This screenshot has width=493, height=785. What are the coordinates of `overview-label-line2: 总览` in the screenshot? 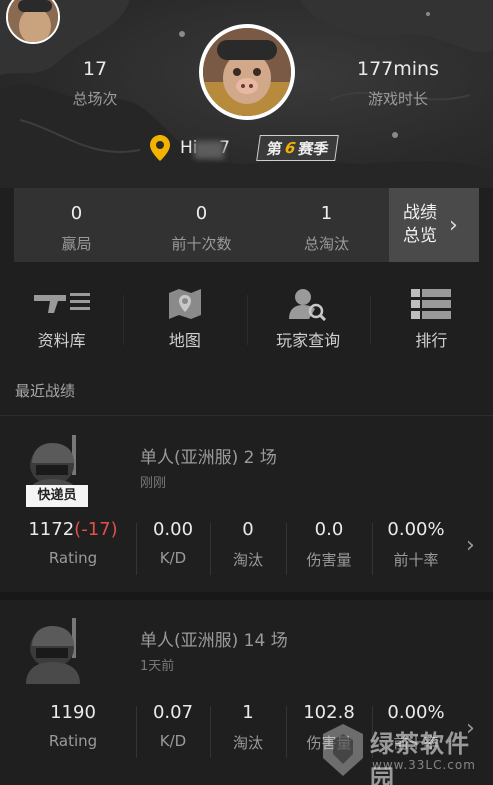 It's located at (420, 236).